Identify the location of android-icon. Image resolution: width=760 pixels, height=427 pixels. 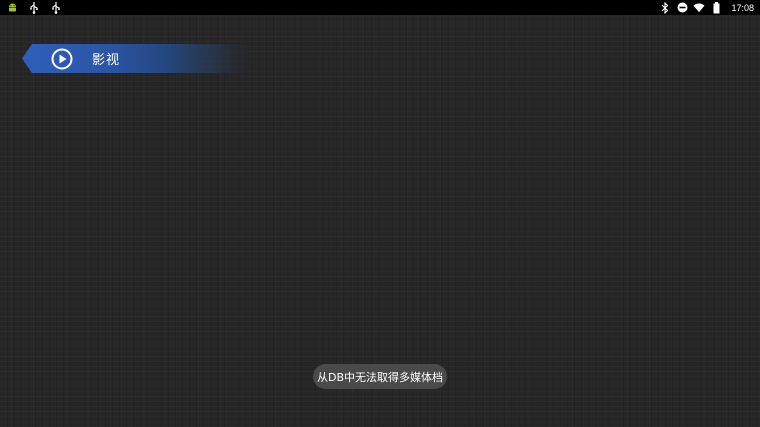
(12, 8).